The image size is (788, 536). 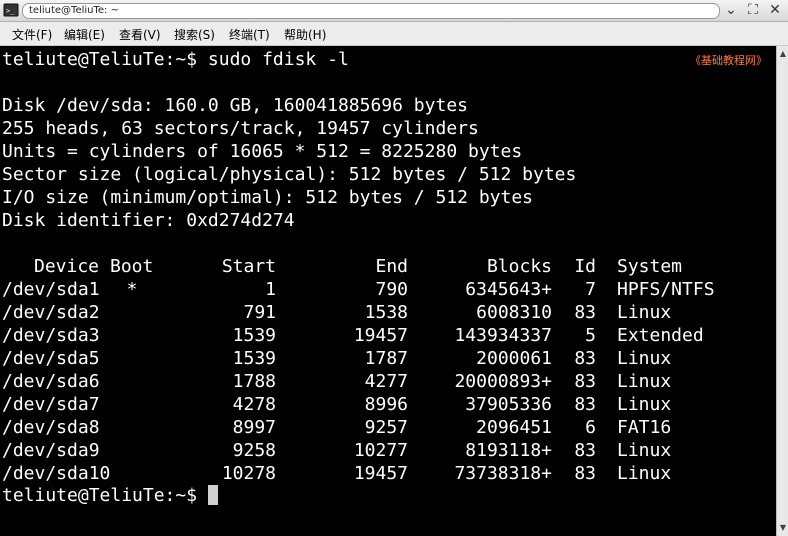 I want to click on menu-file: 文件(F), so click(x=32, y=34).